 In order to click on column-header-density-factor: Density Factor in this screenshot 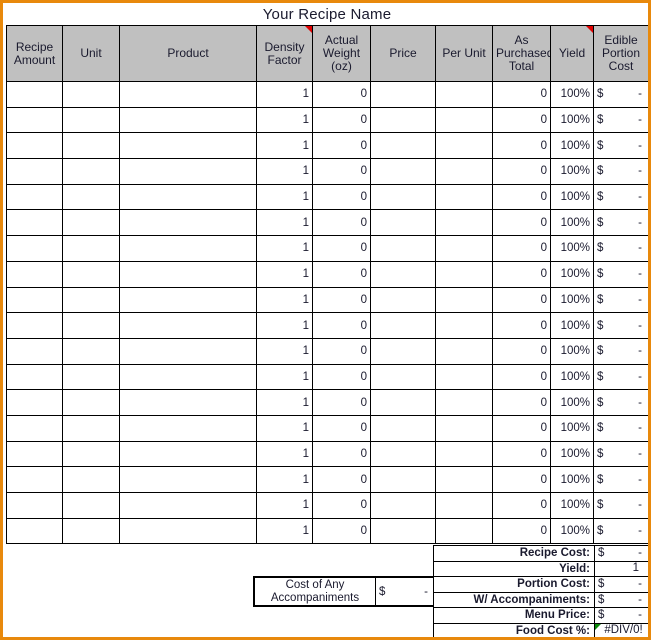, I will do `click(284, 53)`.